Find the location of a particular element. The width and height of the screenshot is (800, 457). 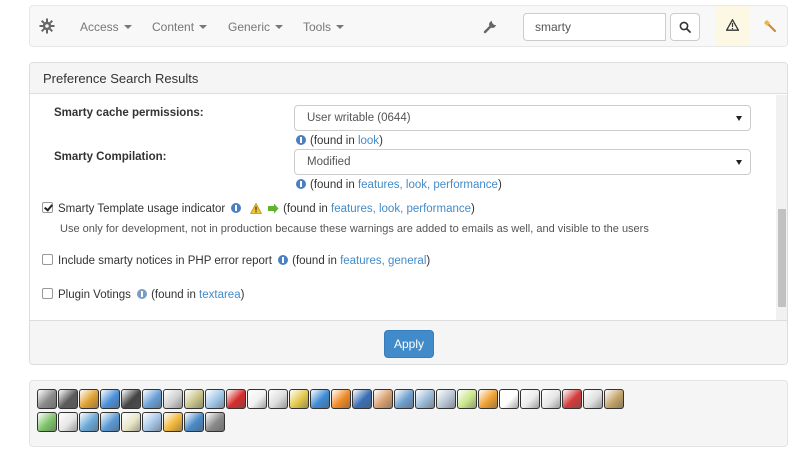

compilation-links: features, look, performance is located at coordinates (428, 185).